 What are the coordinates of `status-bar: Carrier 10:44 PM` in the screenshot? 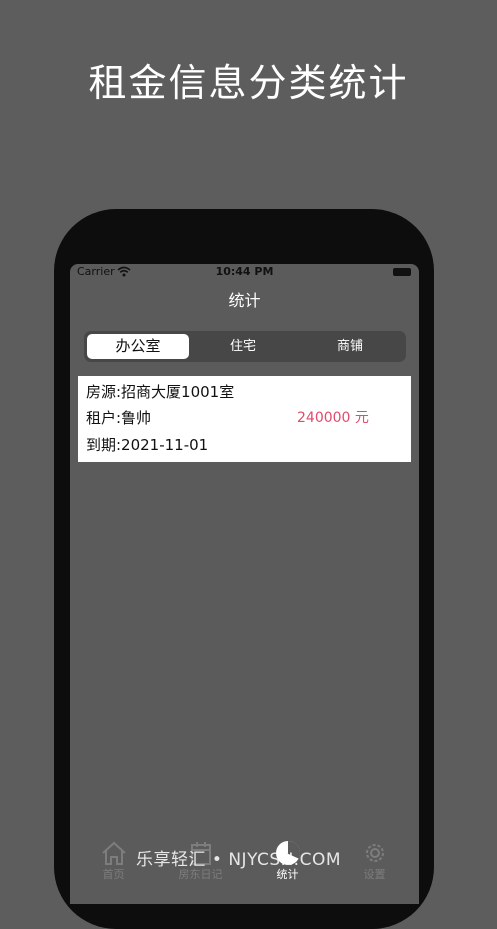 It's located at (244, 272).